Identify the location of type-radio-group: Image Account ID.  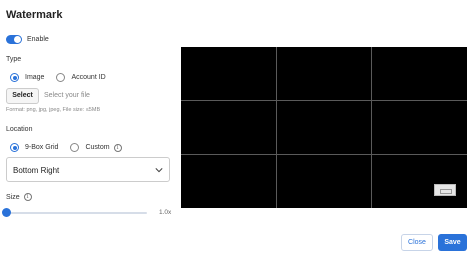
(64, 77).